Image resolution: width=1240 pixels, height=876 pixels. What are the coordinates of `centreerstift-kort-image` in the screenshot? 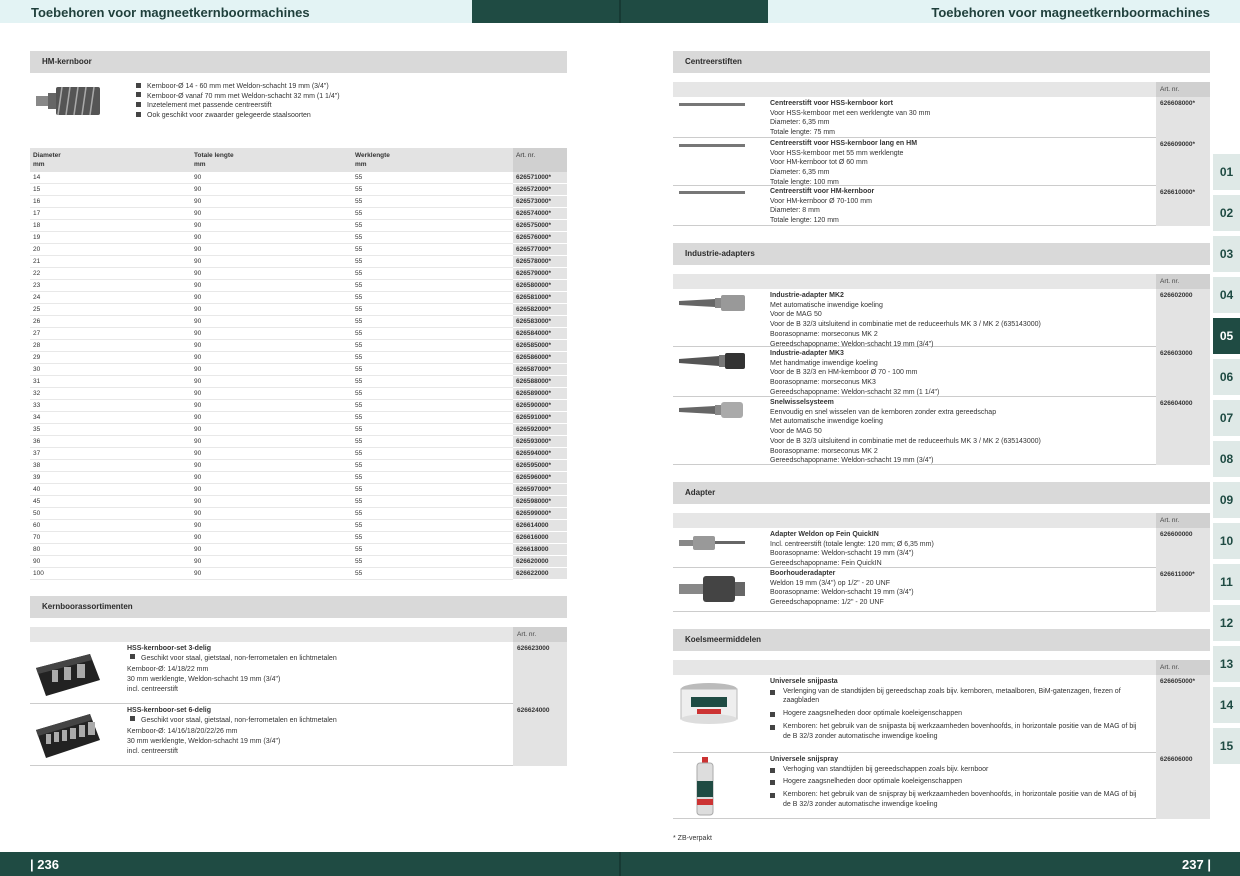 It's located at (712, 104).